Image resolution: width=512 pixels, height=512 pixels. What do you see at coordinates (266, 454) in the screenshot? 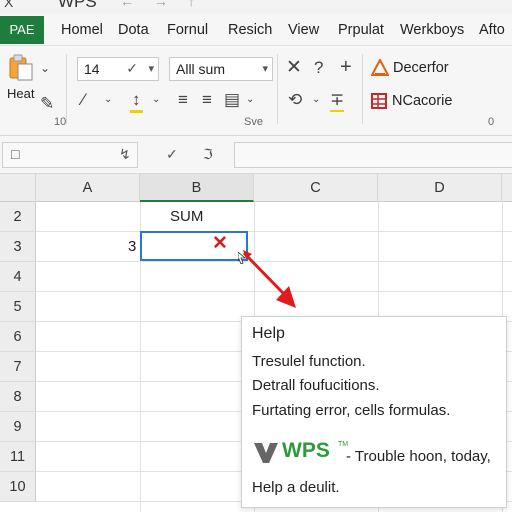
I see `wps-logo-icon` at bounding box center [266, 454].